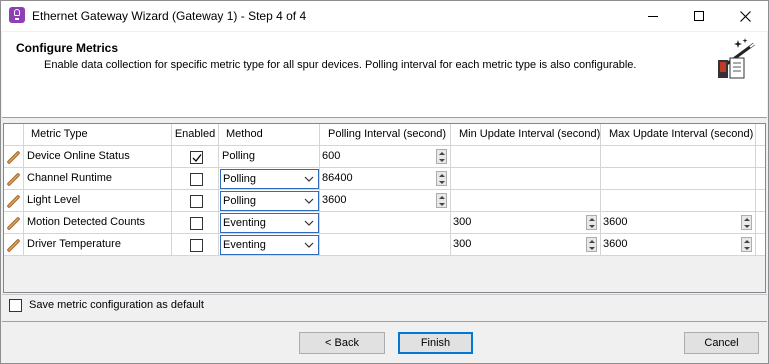 The image size is (769, 364). Describe the element at coordinates (98, 223) in the screenshot. I see `metric-type-cell: Motion Detected Counts` at that location.